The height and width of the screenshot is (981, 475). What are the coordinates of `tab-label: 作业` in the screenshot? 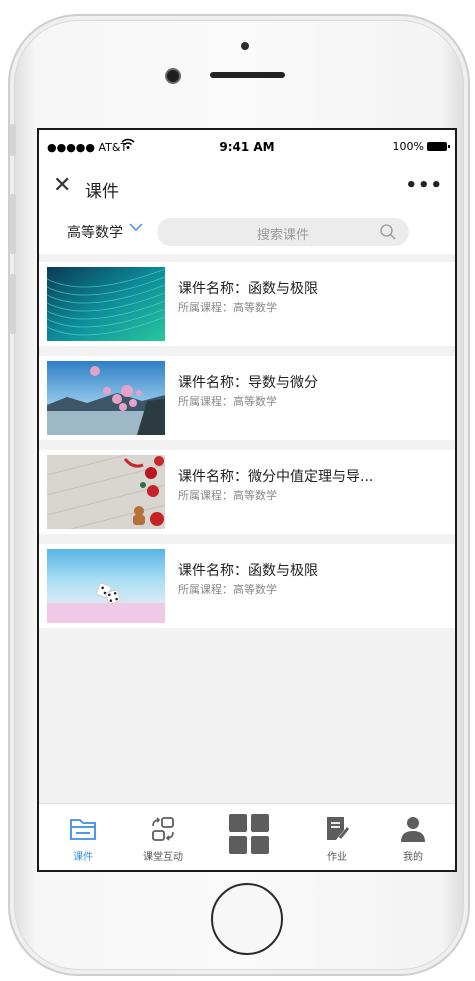 It's located at (337, 857).